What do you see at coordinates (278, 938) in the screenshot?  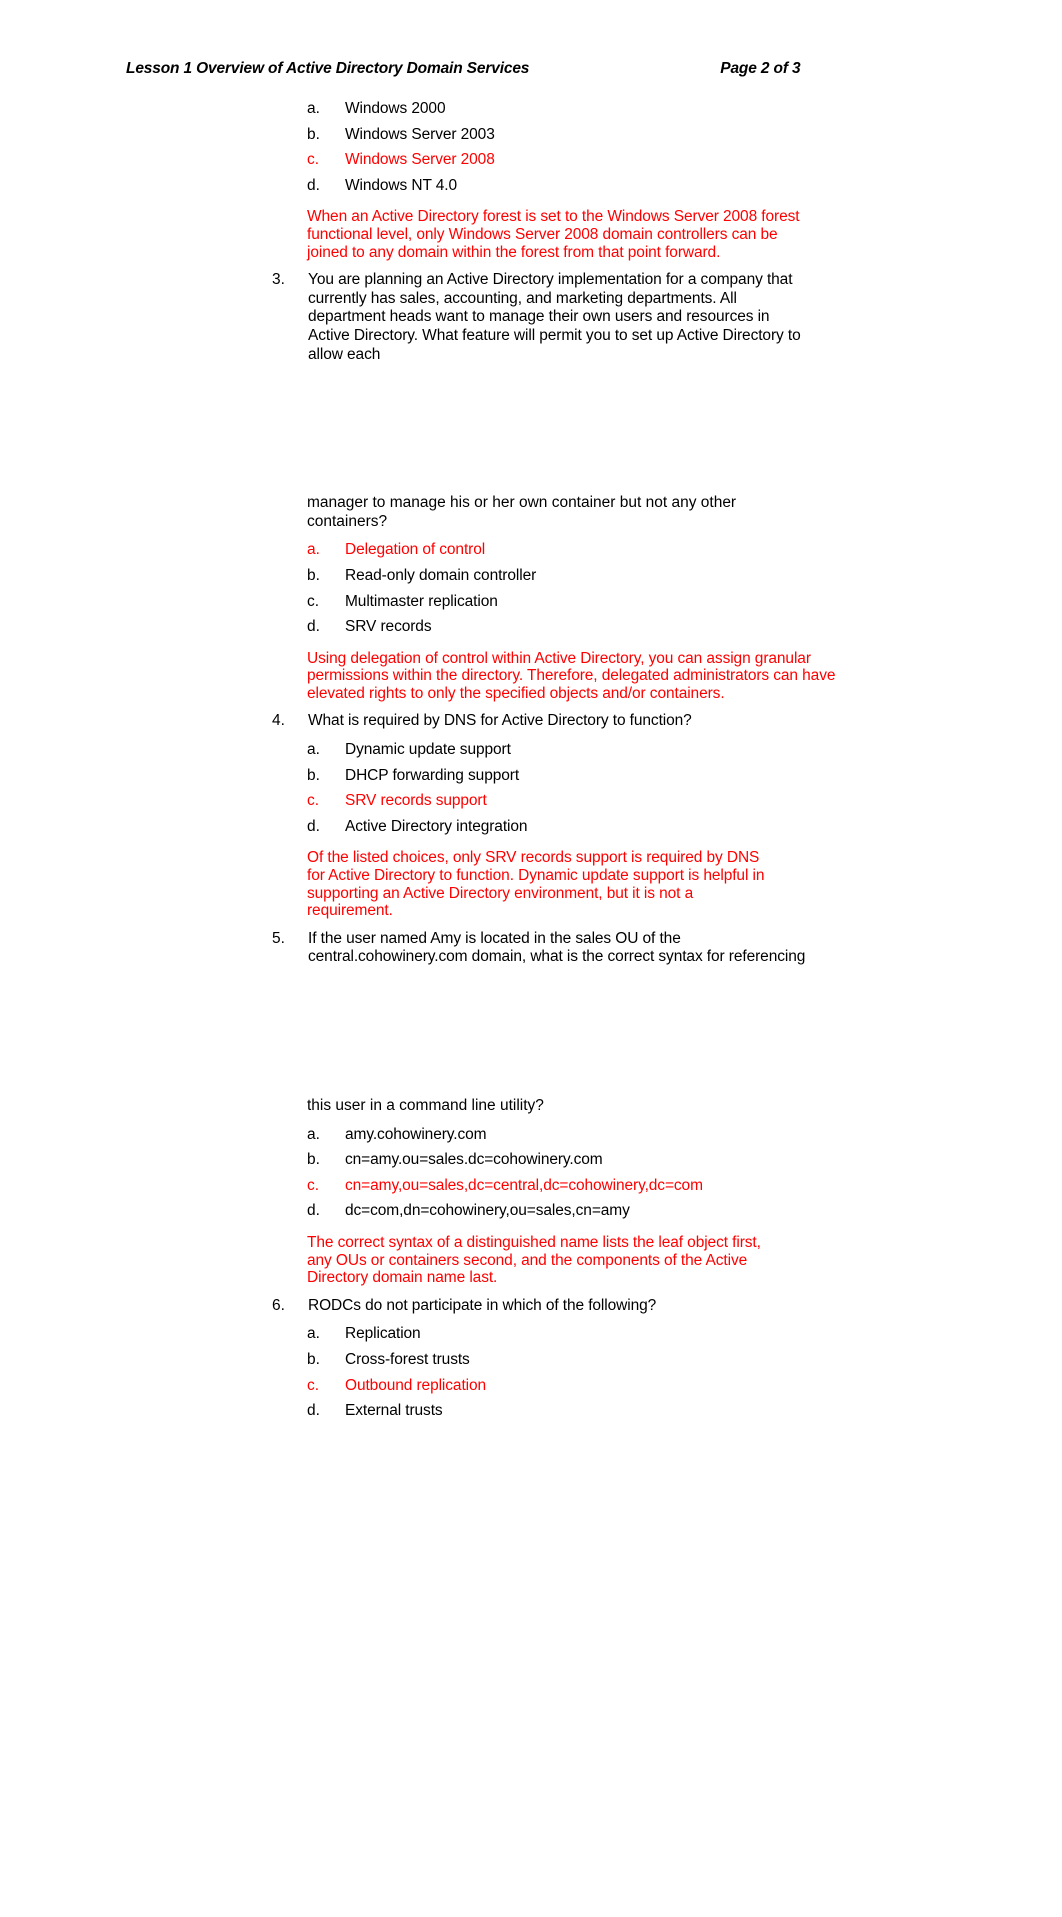 I see `question-number: 5.` at bounding box center [278, 938].